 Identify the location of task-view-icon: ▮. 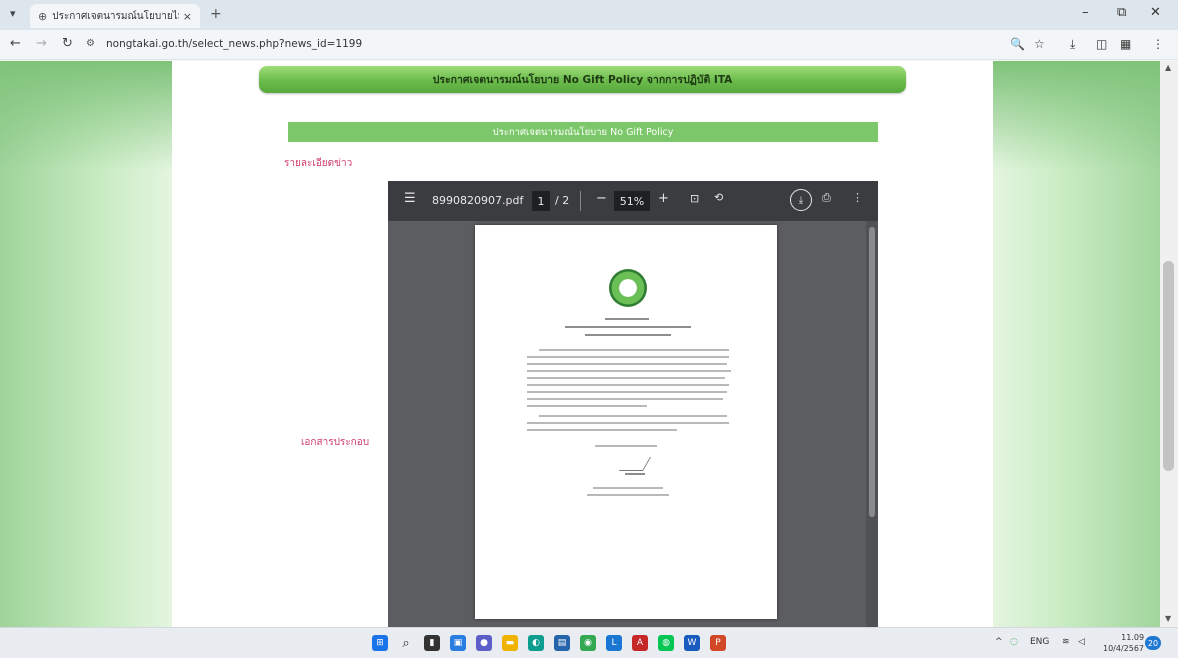
(432, 643).